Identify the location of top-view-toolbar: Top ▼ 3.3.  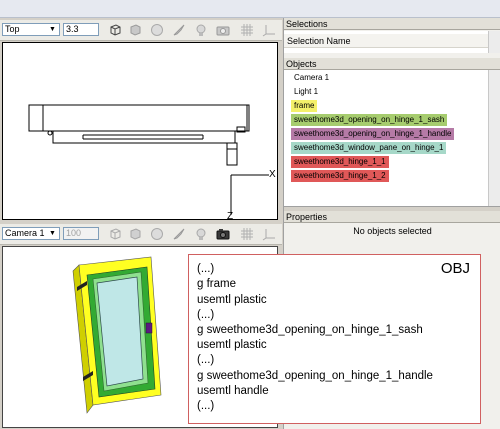
(141, 30).